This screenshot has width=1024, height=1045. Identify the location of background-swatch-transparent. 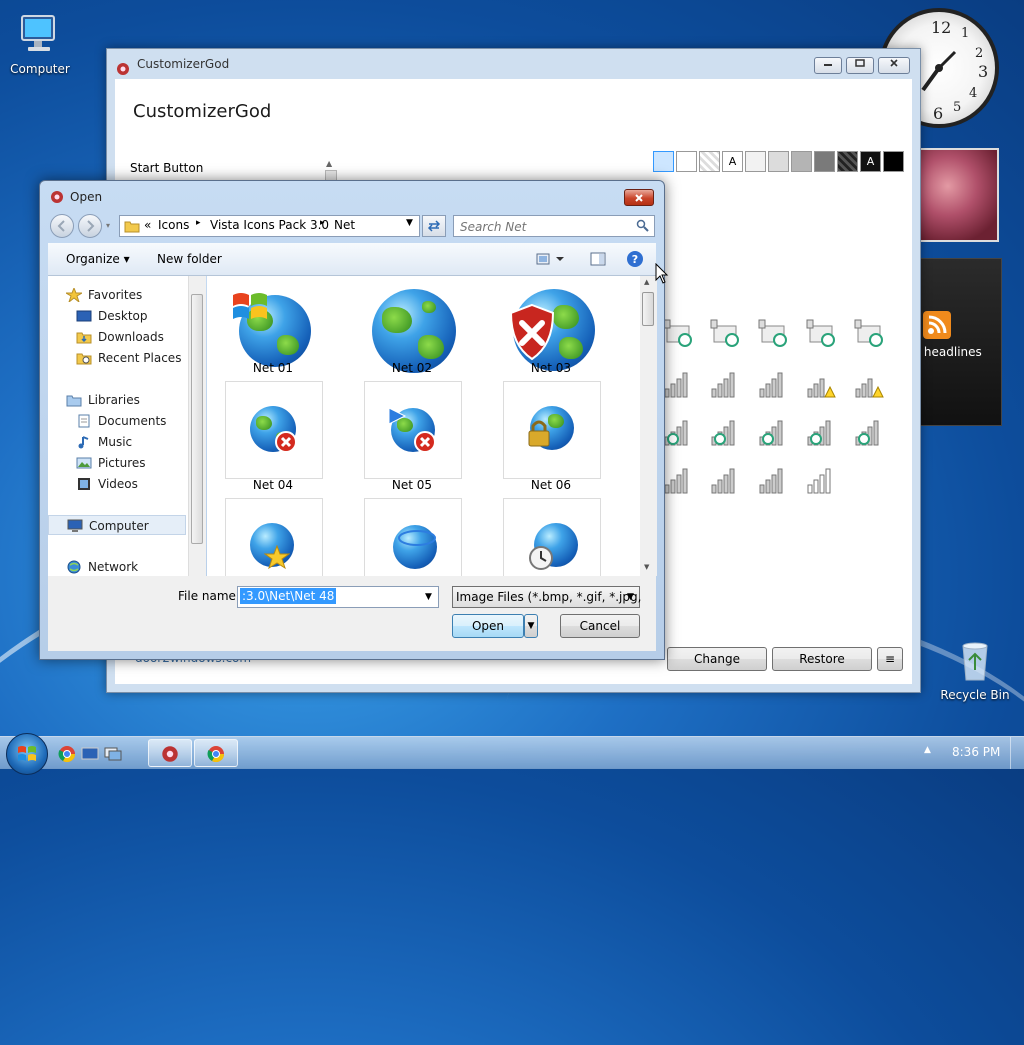
(709, 161).